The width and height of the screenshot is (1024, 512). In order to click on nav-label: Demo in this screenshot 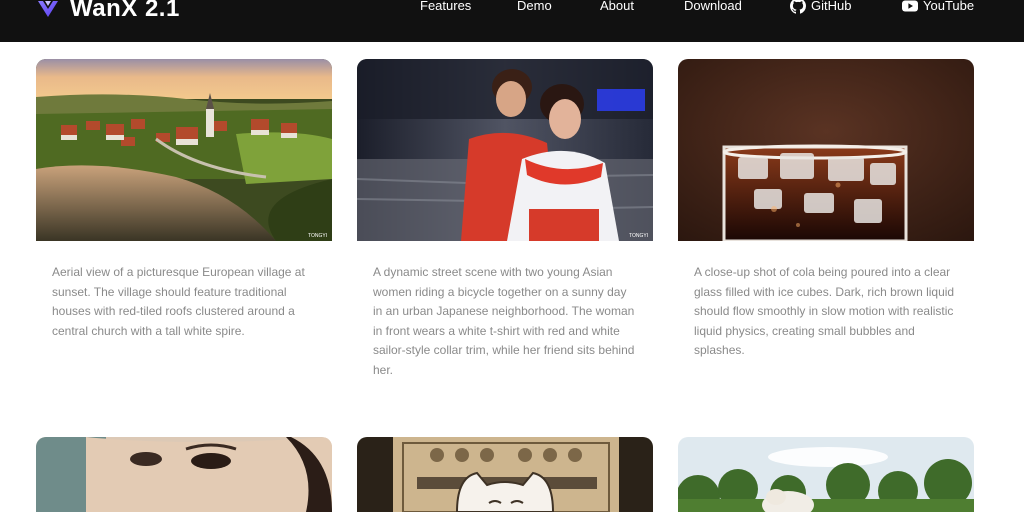, I will do `click(534, 6)`.